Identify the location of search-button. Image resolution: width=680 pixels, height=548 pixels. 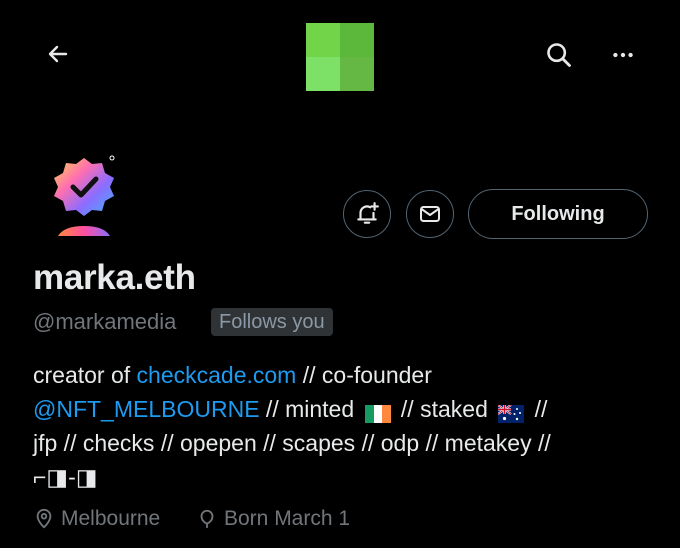
(559, 55).